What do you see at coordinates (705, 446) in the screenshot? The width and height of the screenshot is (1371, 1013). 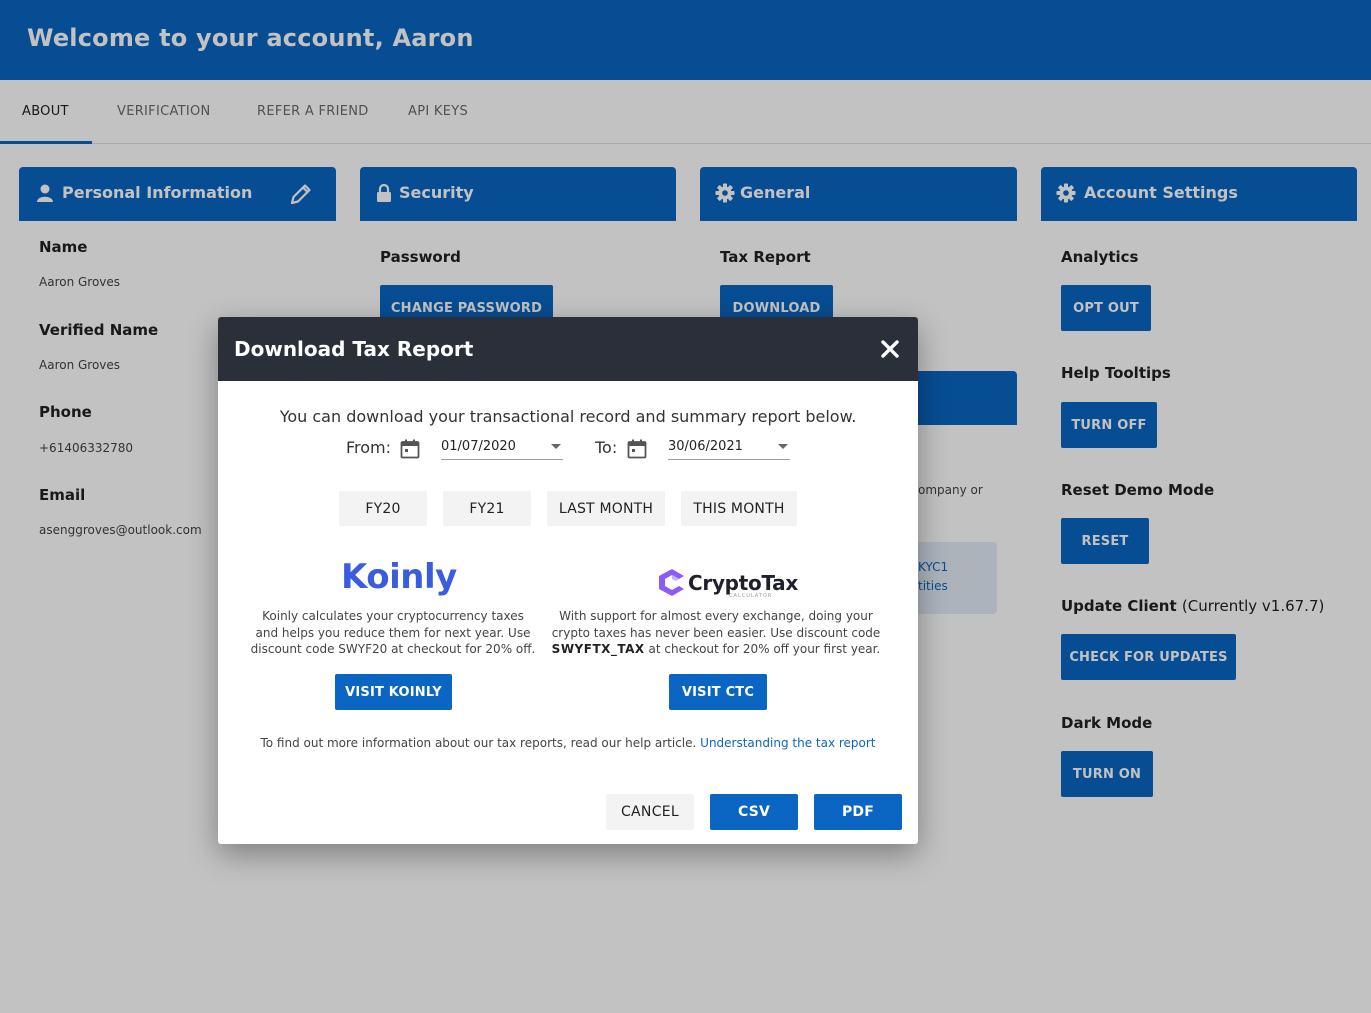 I see `to-date-value: 30/06/2021` at bounding box center [705, 446].